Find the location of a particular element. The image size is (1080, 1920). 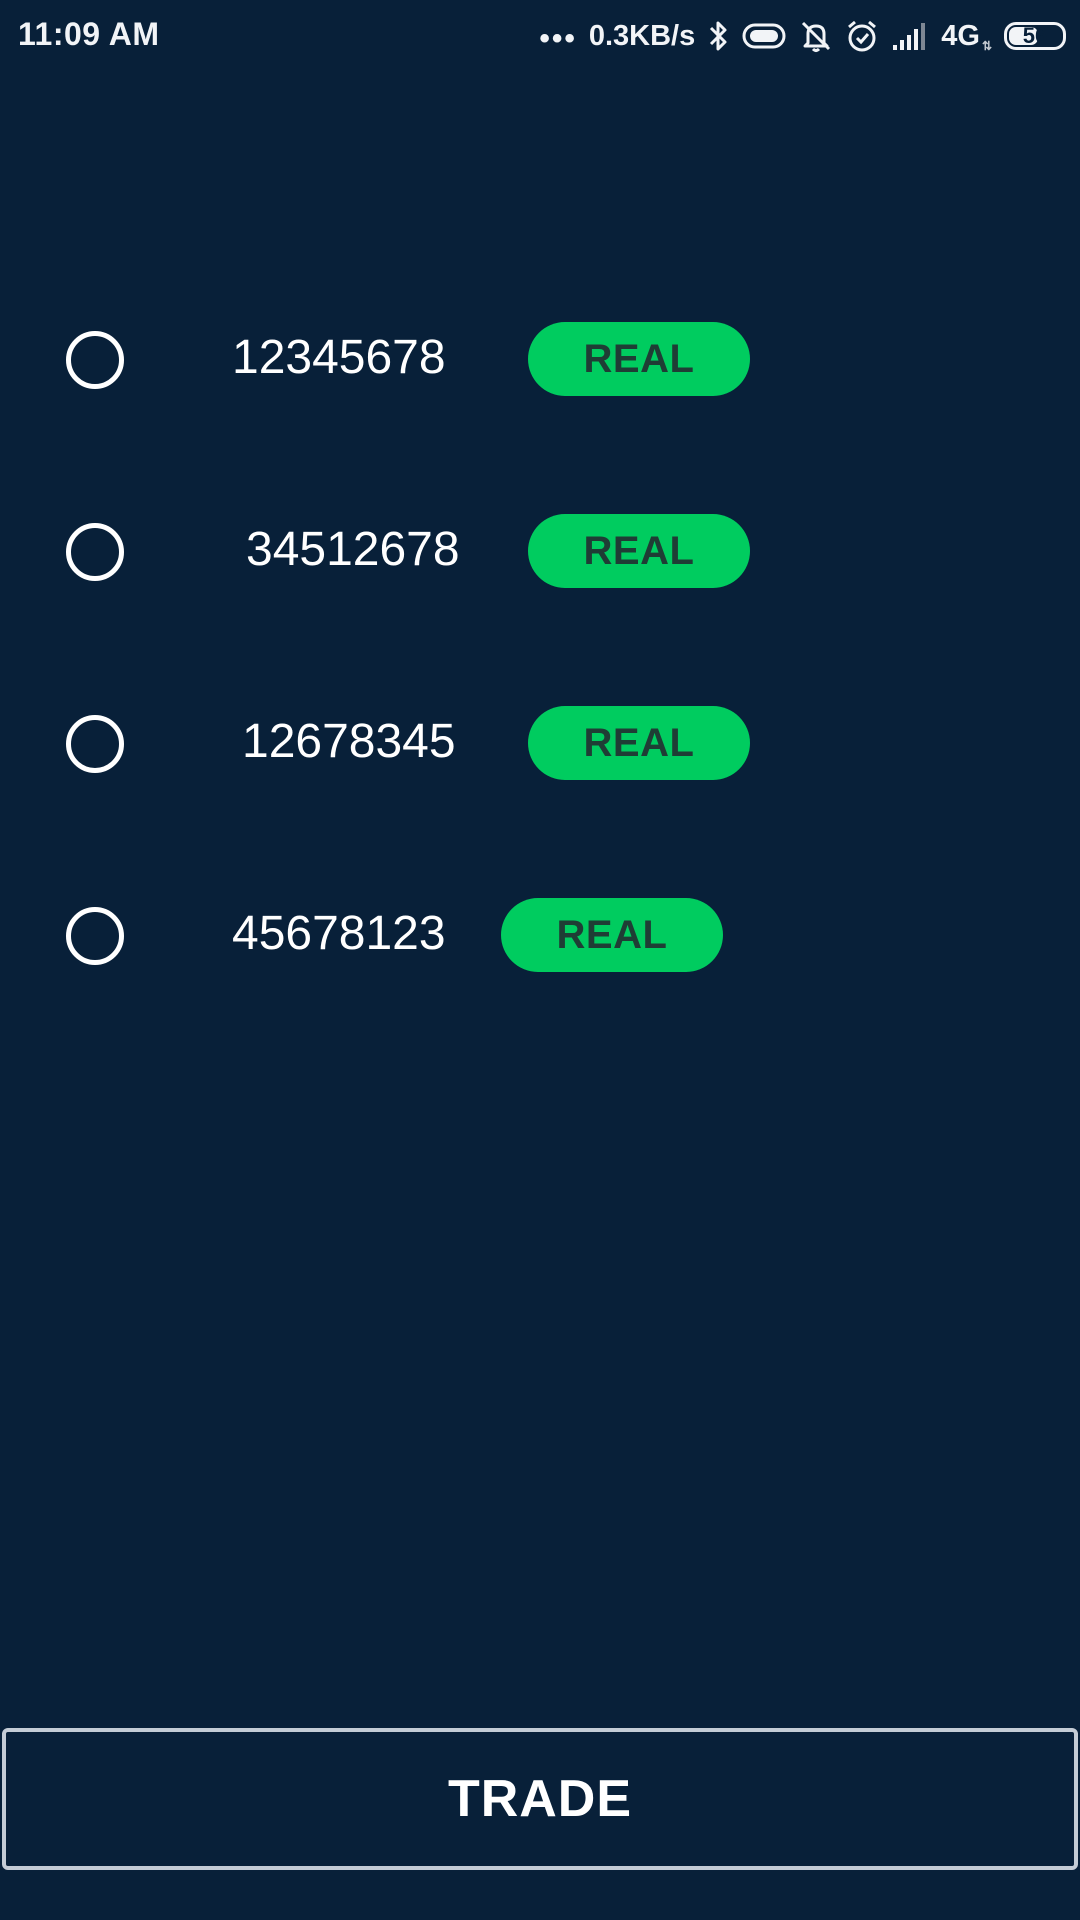

account-row: 12678345 REAL is located at coordinates (540, 744).